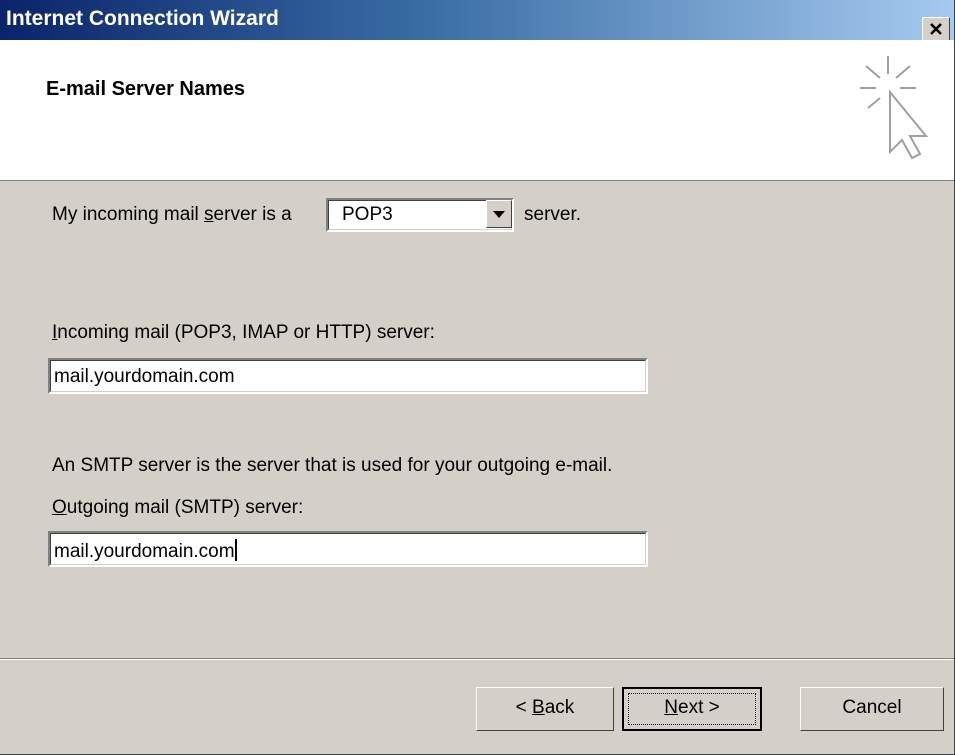  What do you see at coordinates (348, 549) in the screenshot?
I see `outgoing-server-input: mail.yourdomain.com` at bounding box center [348, 549].